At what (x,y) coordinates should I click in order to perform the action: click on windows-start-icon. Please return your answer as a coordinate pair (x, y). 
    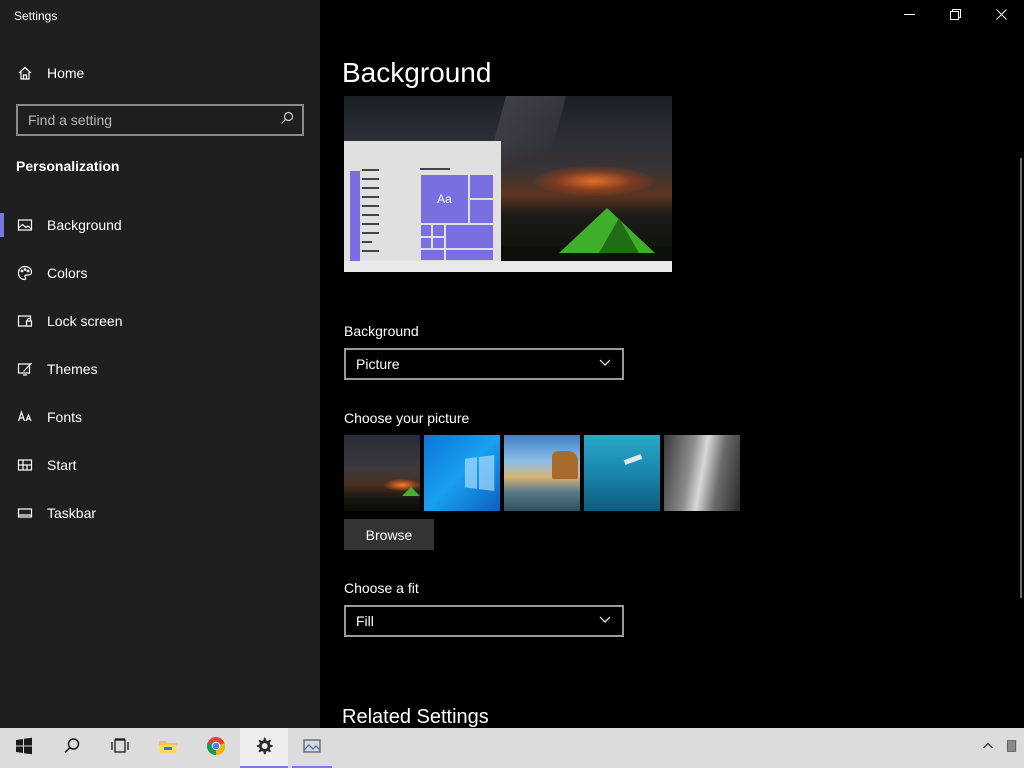
    Looking at the image, I should click on (24, 748).